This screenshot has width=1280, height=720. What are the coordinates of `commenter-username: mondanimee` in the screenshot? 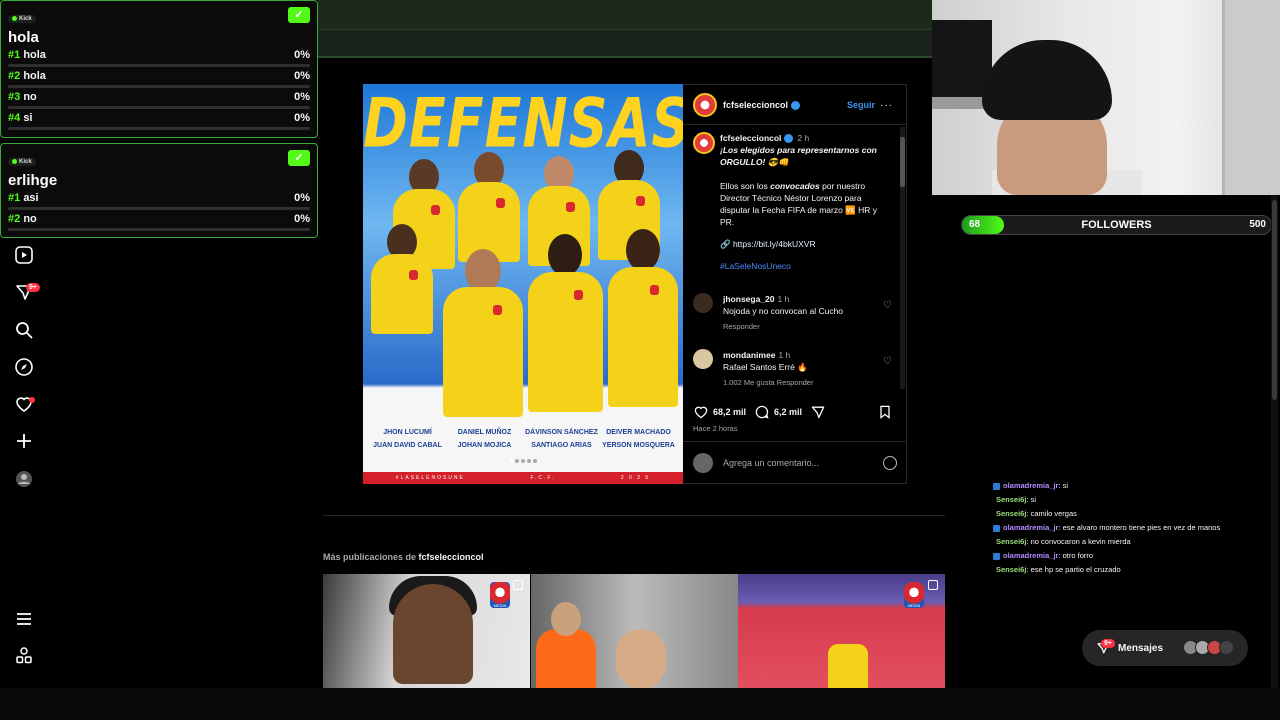 It's located at (749, 355).